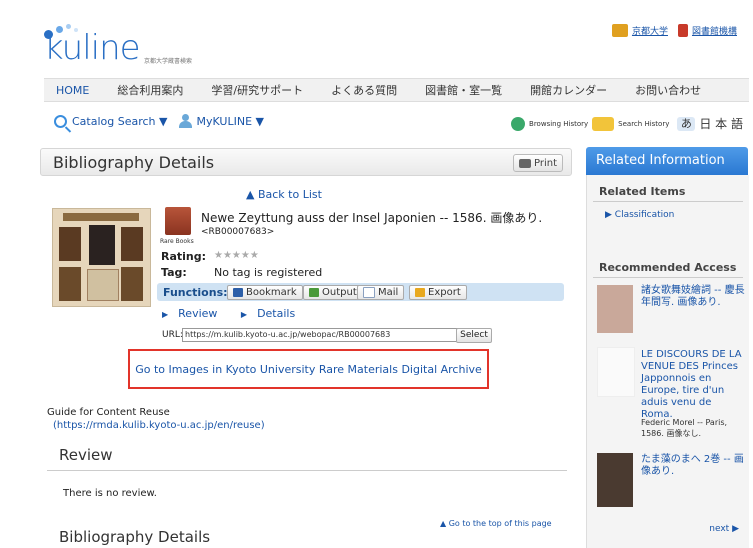  Describe the element at coordinates (306, 162) in the screenshot. I see `title-bar: Bibliography Details Print` at that location.